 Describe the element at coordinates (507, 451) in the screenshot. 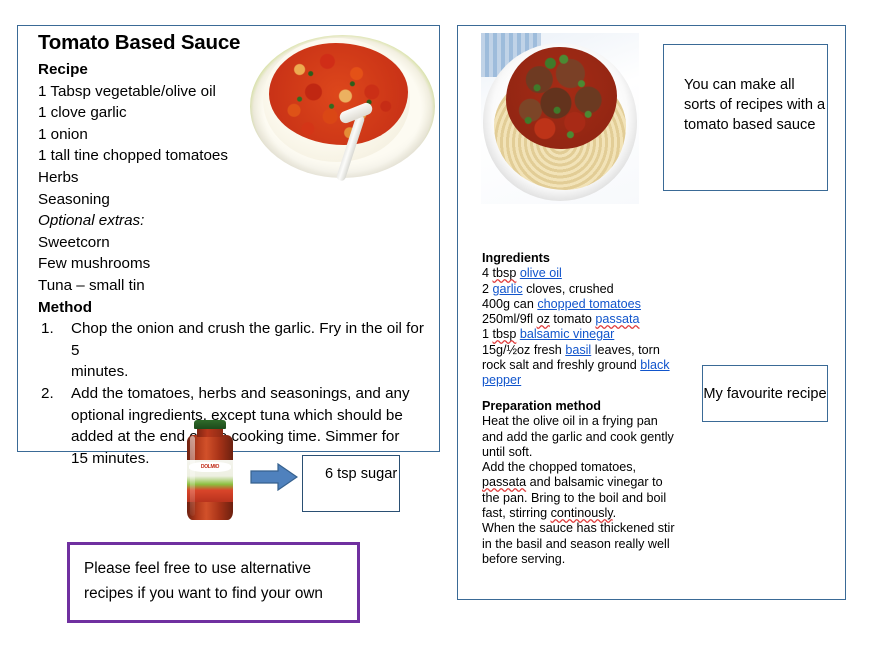

I see `text-run: until soft.` at that location.